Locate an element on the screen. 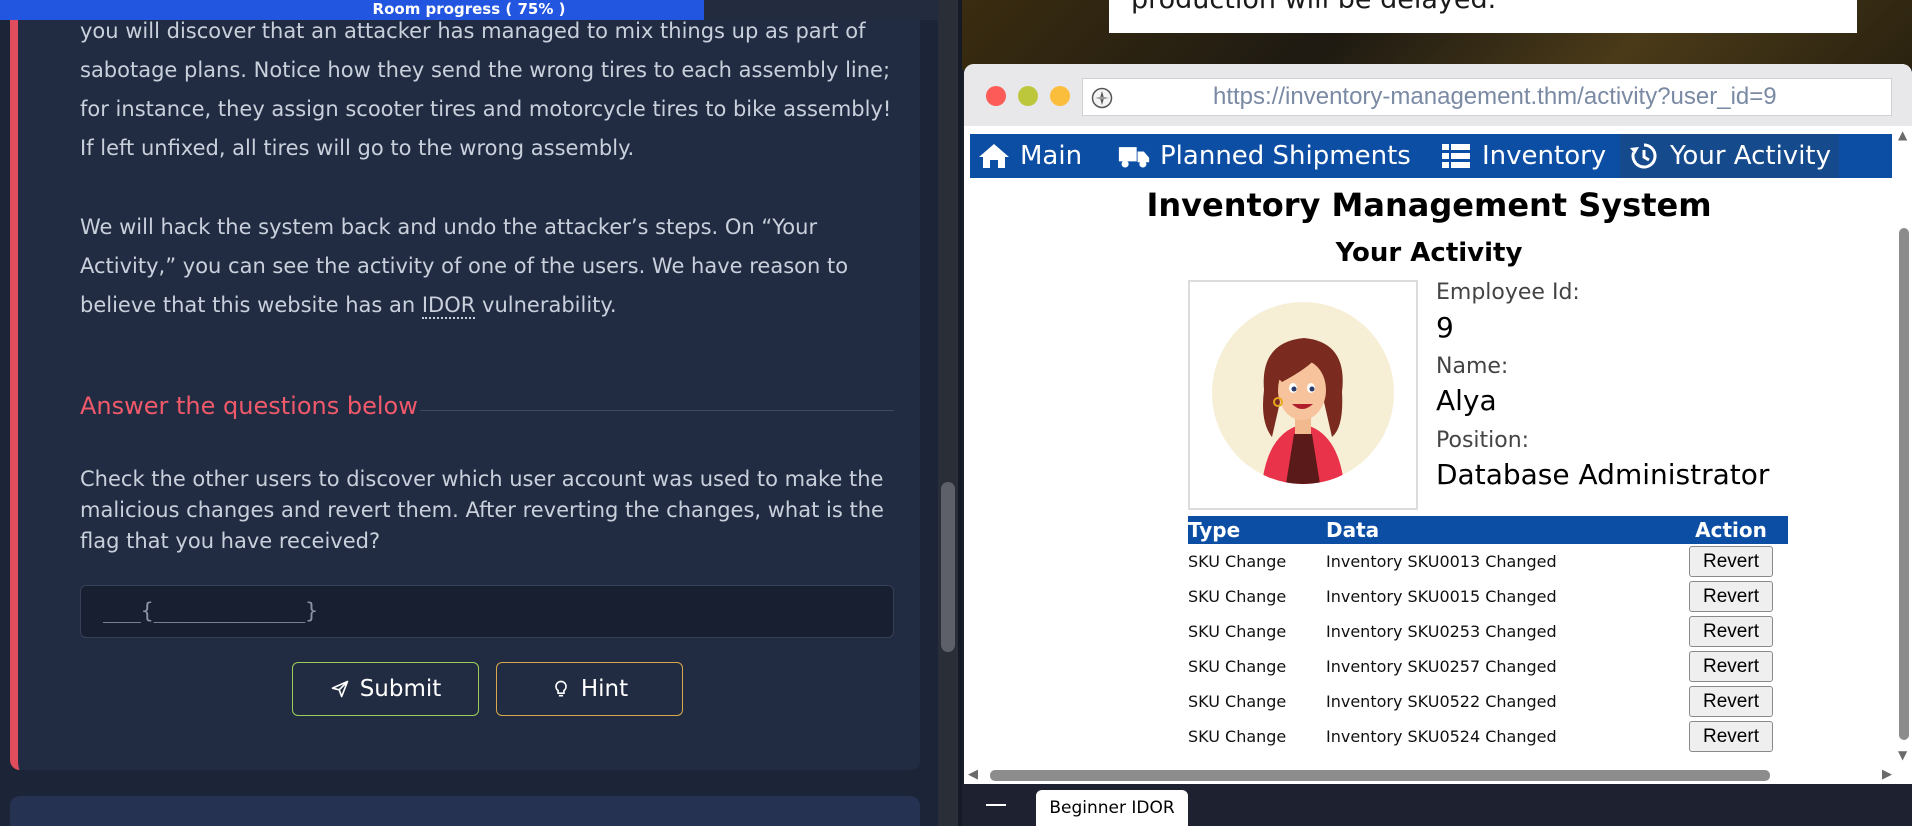 This screenshot has height=826, width=1912. home-icon is located at coordinates (994, 156).